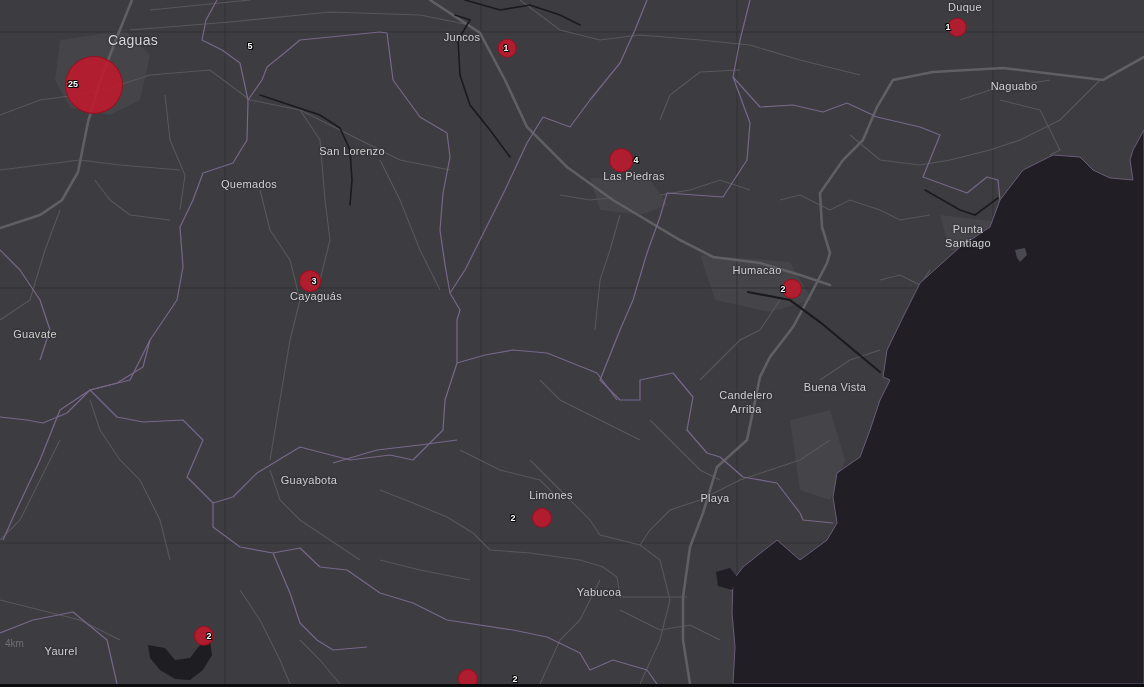 This screenshot has height=687, width=1144. What do you see at coordinates (61, 652) in the screenshot?
I see `place-label: Yaurel` at bounding box center [61, 652].